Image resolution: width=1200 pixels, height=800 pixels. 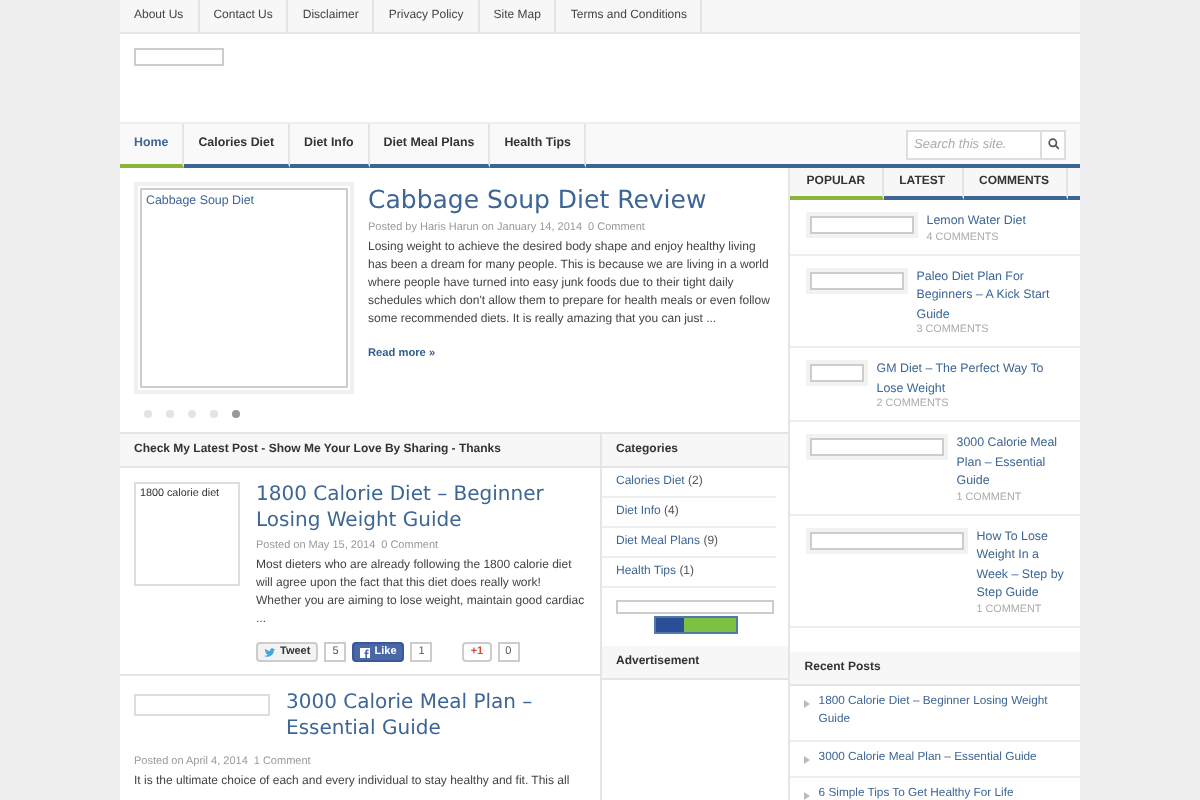 What do you see at coordinates (236, 414) in the screenshot?
I see `slider-dot` at bounding box center [236, 414].